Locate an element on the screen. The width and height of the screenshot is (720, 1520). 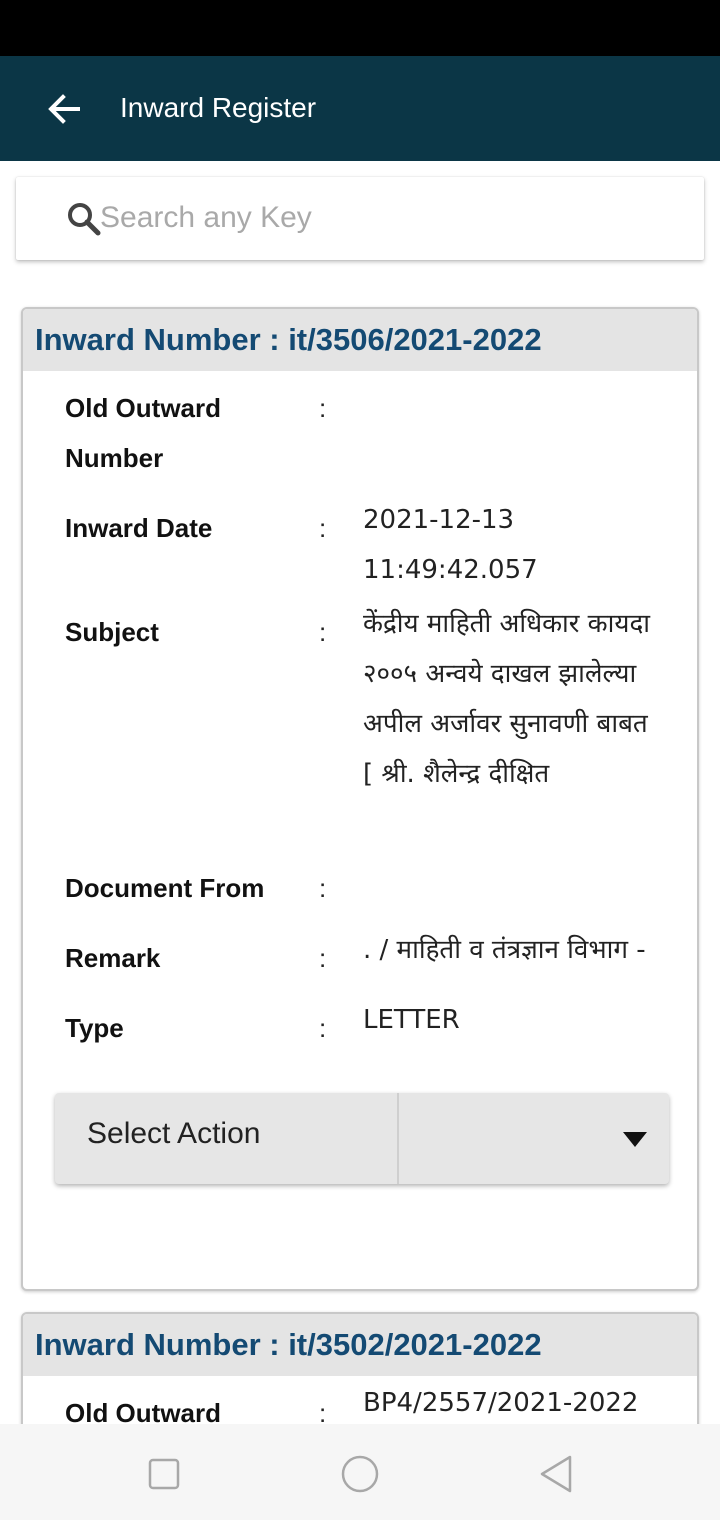
system-nav-bar is located at coordinates (360, 1472).